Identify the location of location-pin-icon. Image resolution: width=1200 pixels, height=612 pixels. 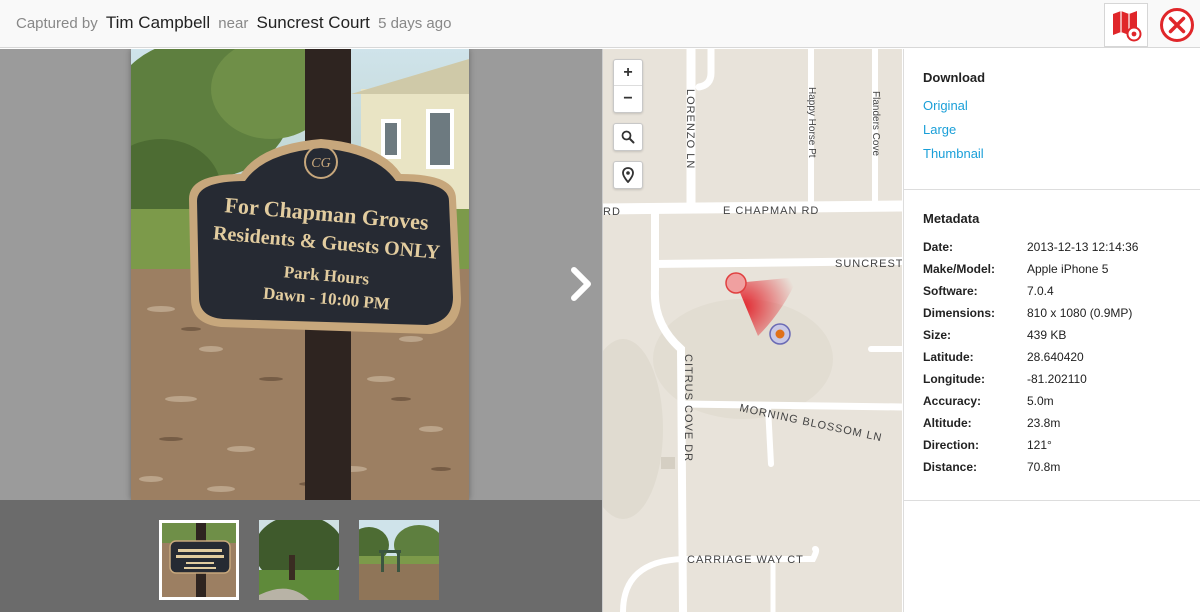
(628, 175).